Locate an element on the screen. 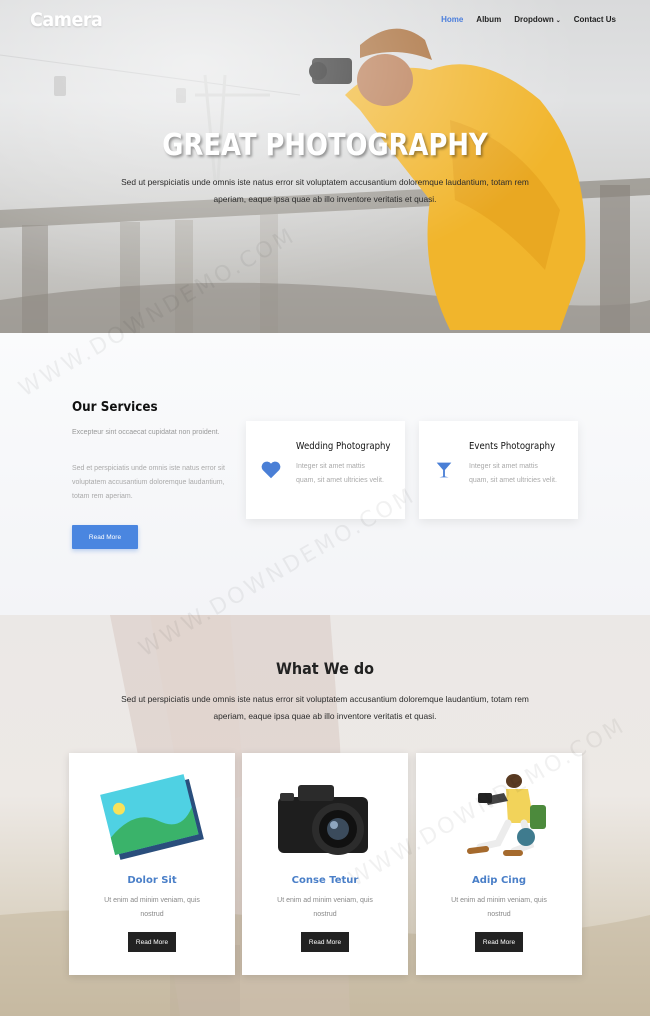 This screenshot has width=650, height=1016. picture-image-icon is located at coordinates (152, 817).